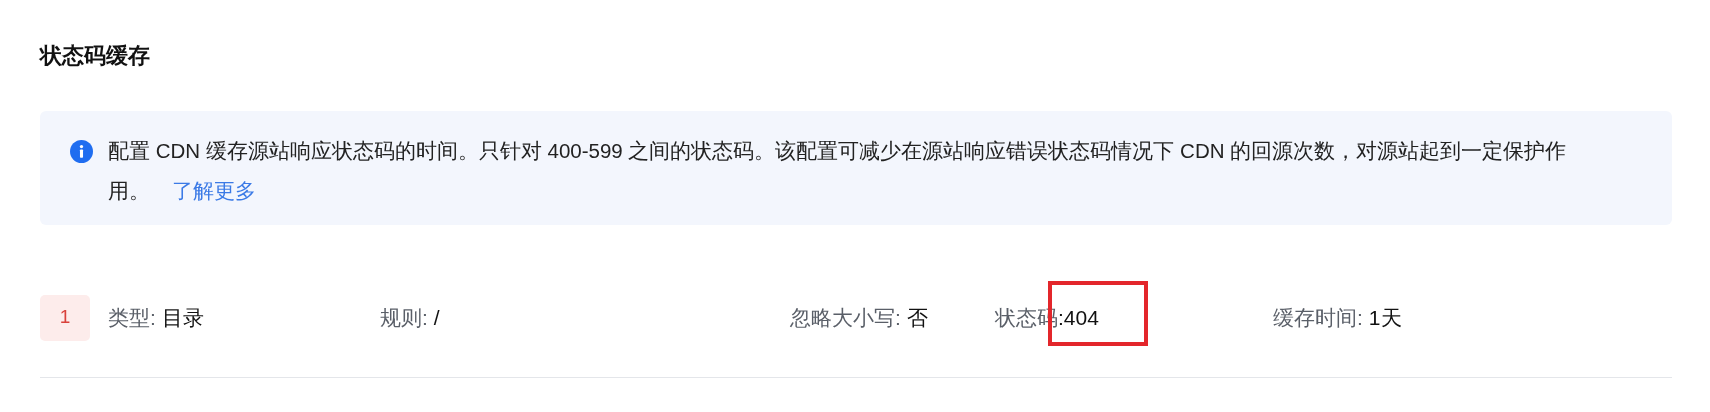 The width and height of the screenshot is (1710, 412). I want to click on info-icon, so click(81, 151).